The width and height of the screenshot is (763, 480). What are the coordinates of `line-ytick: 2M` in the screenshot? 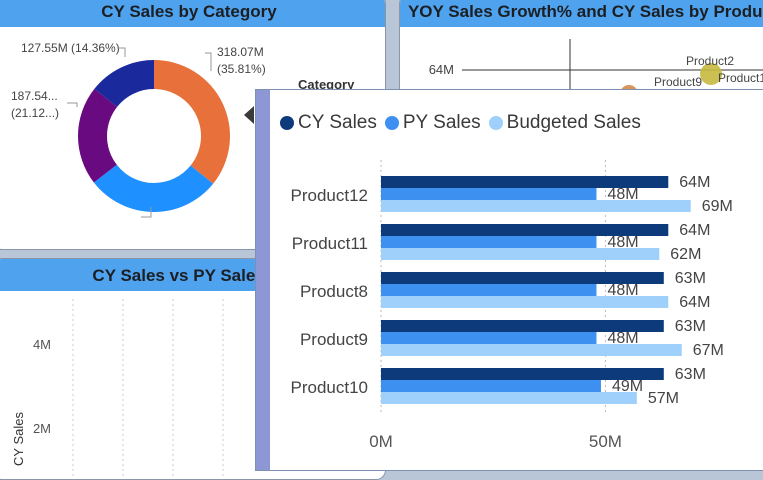 It's located at (42, 428).